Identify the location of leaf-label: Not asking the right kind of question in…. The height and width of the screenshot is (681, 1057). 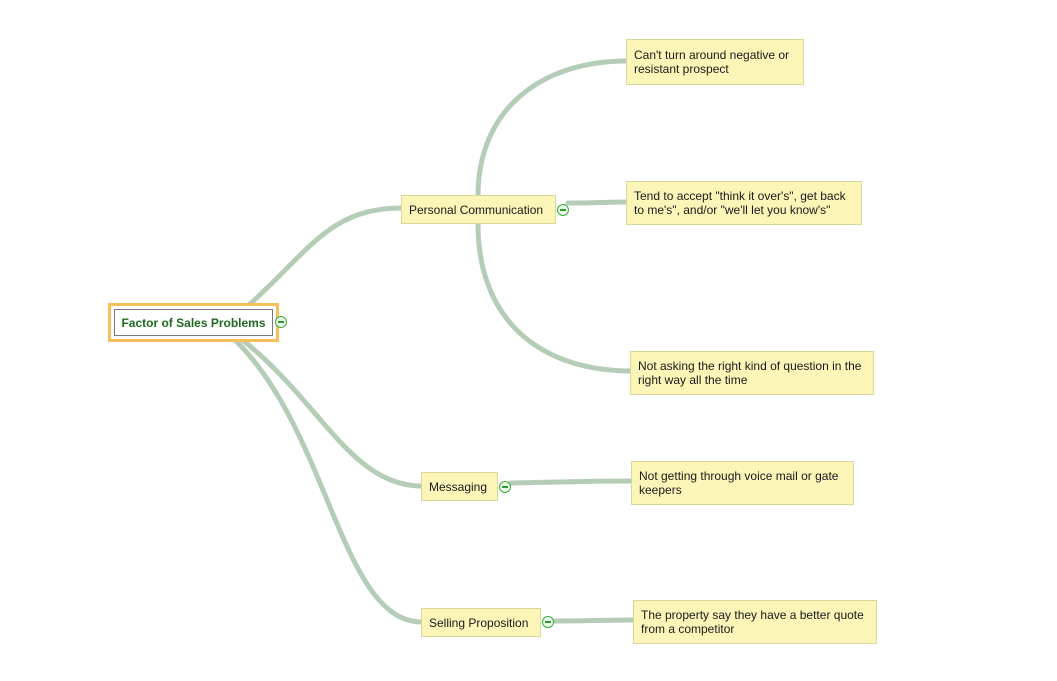
(750, 373).